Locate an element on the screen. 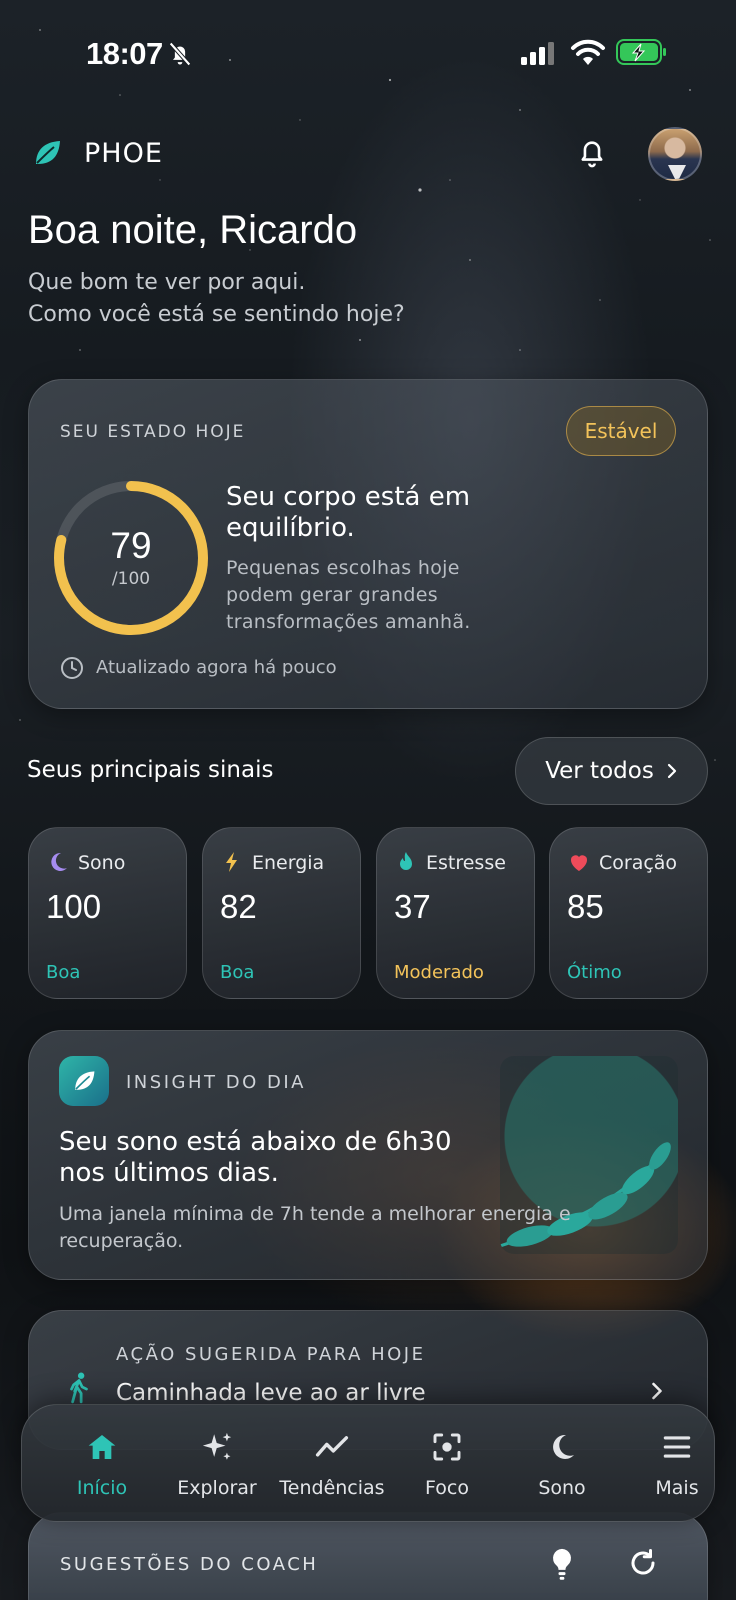  nav-label: Sono is located at coordinates (562, 1488).